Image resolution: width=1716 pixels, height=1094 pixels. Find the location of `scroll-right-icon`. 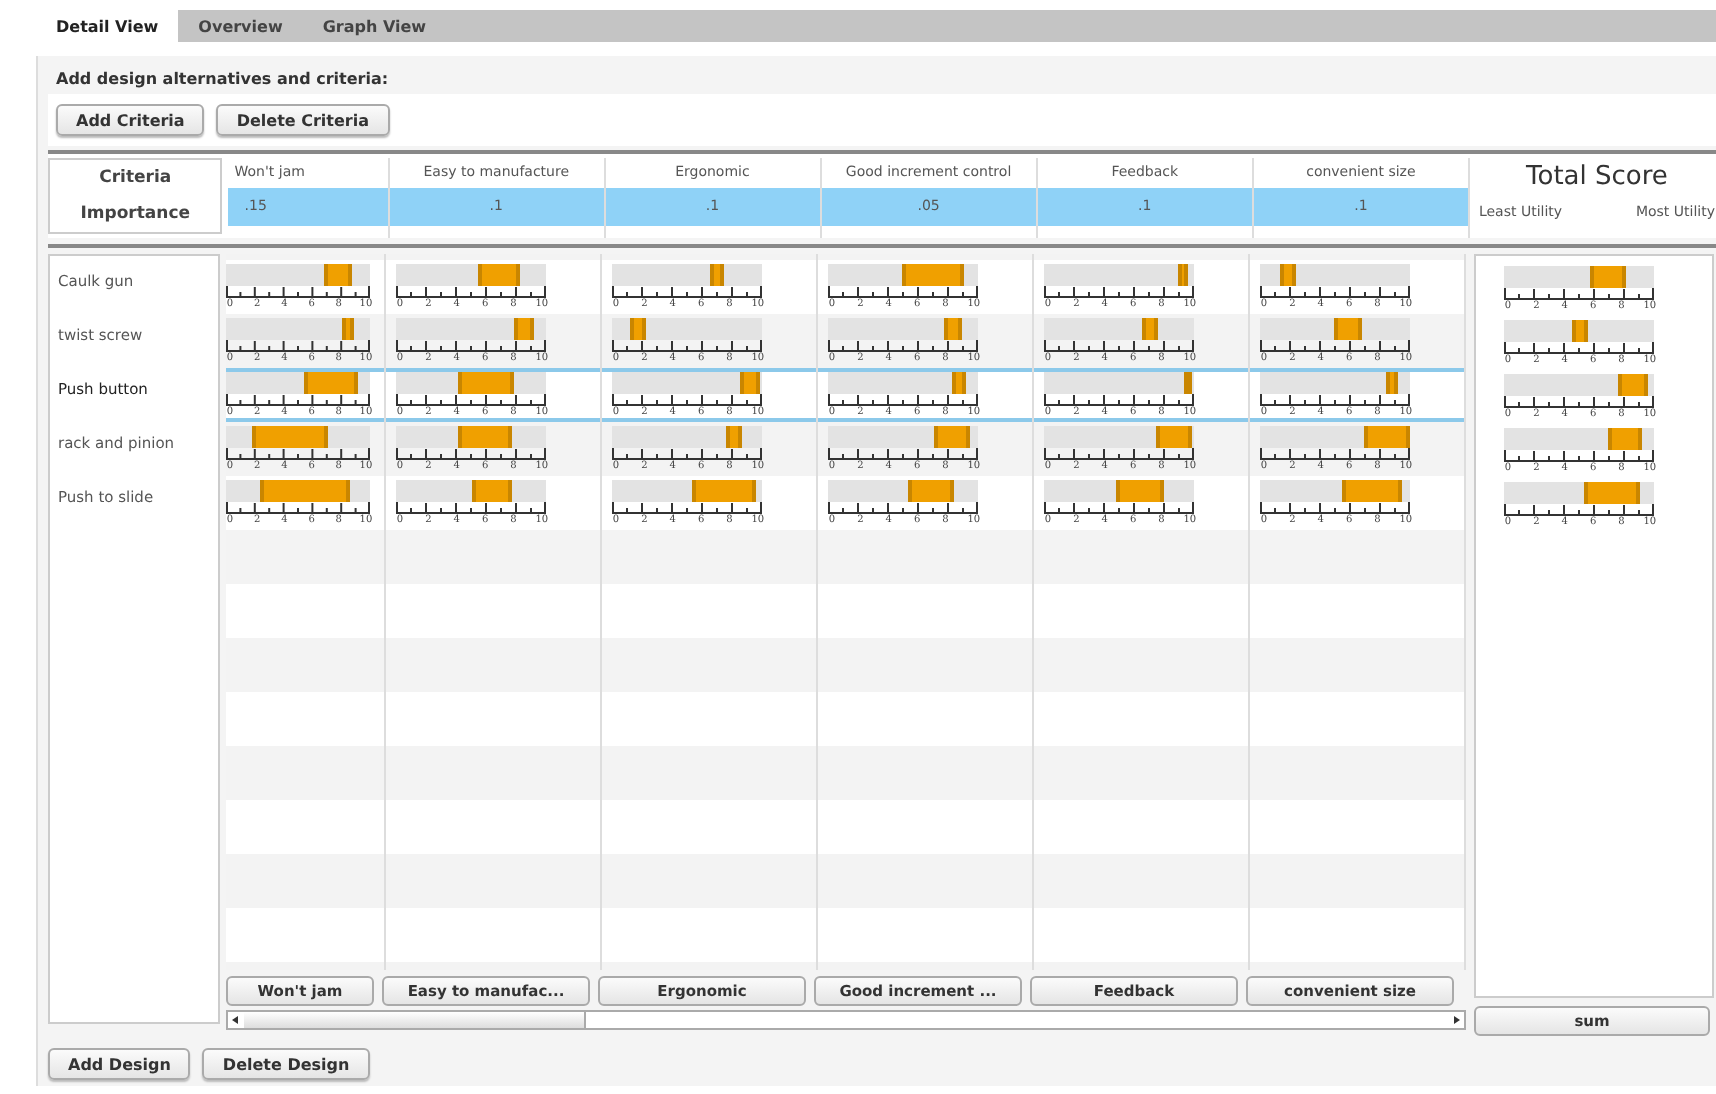

scroll-right-icon is located at coordinates (1456, 1020).